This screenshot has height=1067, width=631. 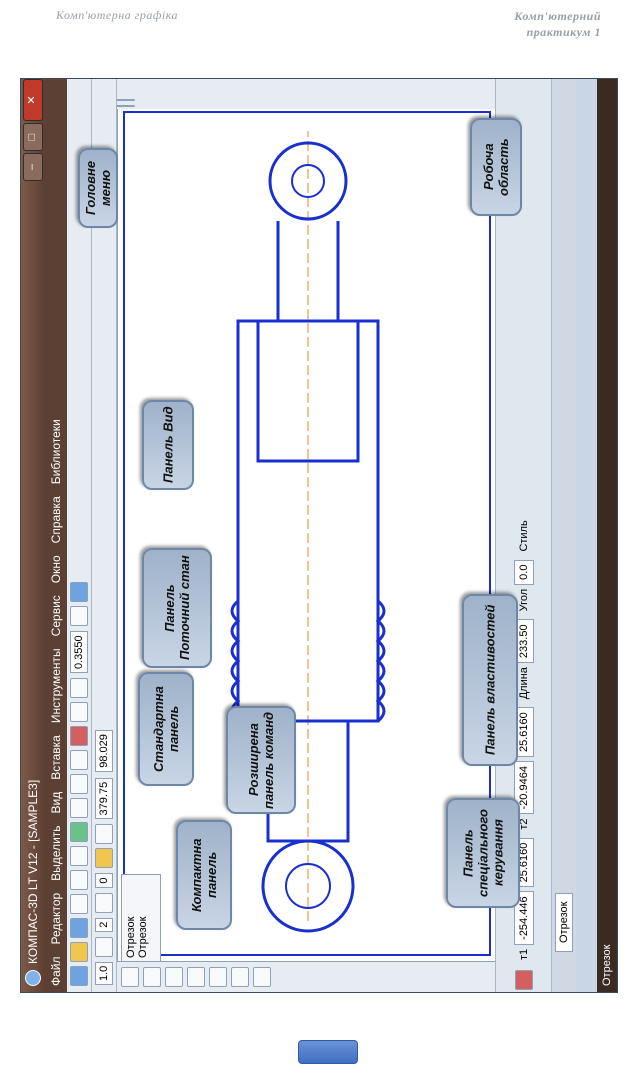 What do you see at coordinates (152, 977) in the screenshot?
I see `dimensions-icon` at bounding box center [152, 977].